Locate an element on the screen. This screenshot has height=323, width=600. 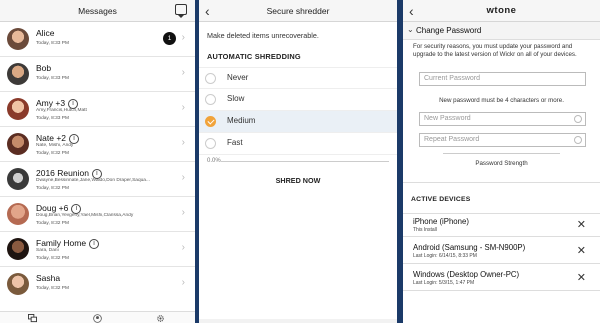
bottom-tab-bar-edge is located at coordinates (298, 321).